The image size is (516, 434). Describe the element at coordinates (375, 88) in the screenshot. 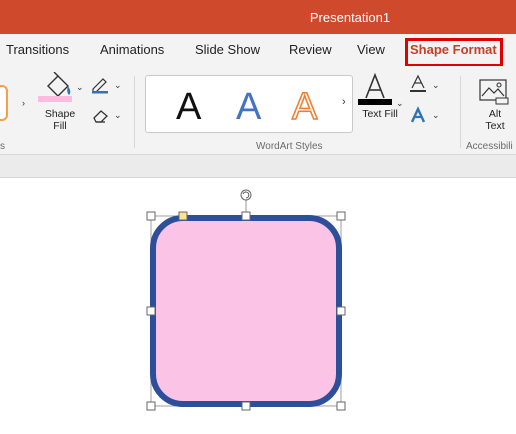

I see `text-fill-a-icon` at that location.